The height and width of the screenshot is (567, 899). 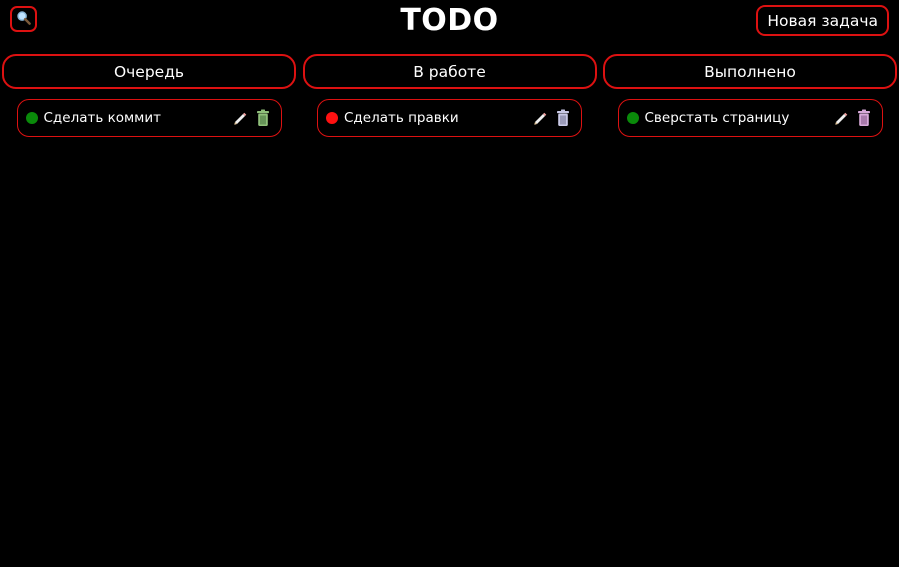 I want to click on column-in-progress: В работе Сделать правки, so click(x=449, y=95).